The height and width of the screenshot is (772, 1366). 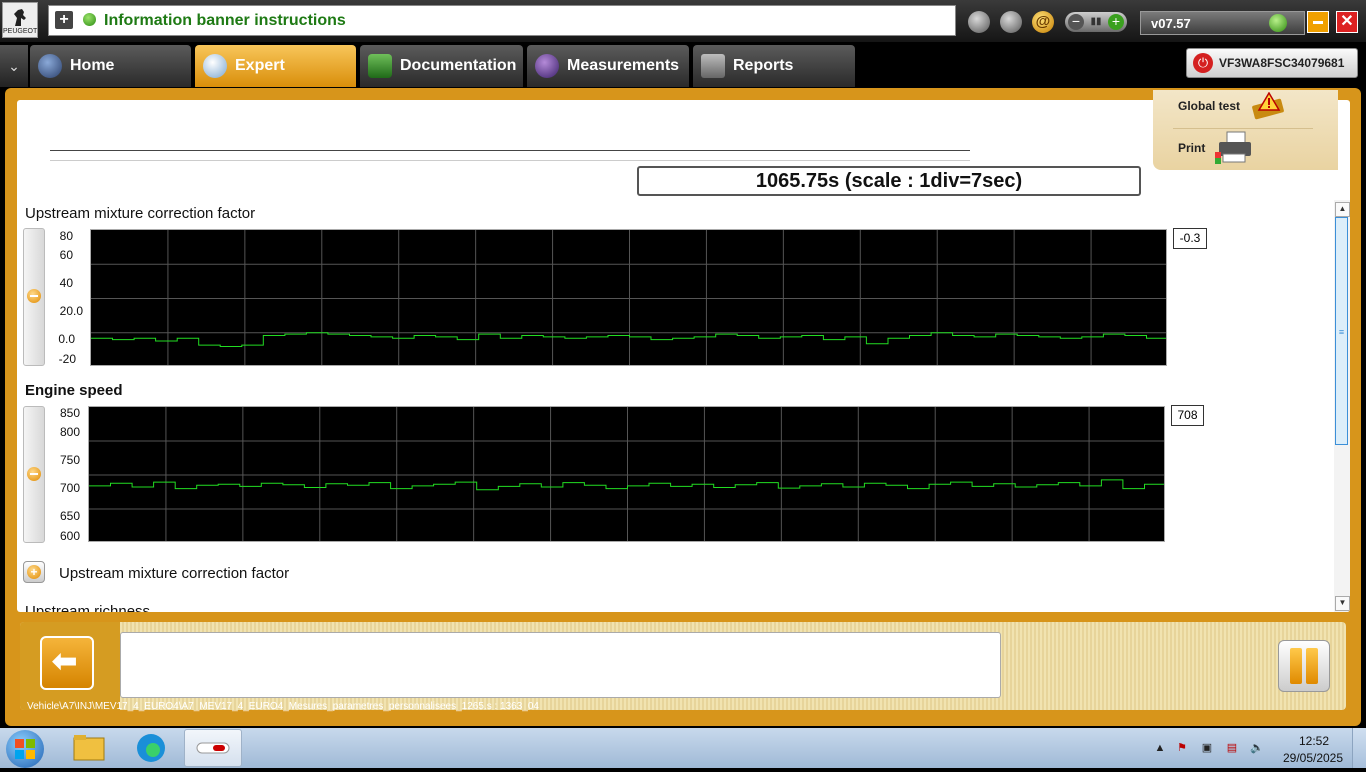 What do you see at coordinates (1318, 22) in the screenshot?
I see `minimize-button` at bounding box center [1318, 22].